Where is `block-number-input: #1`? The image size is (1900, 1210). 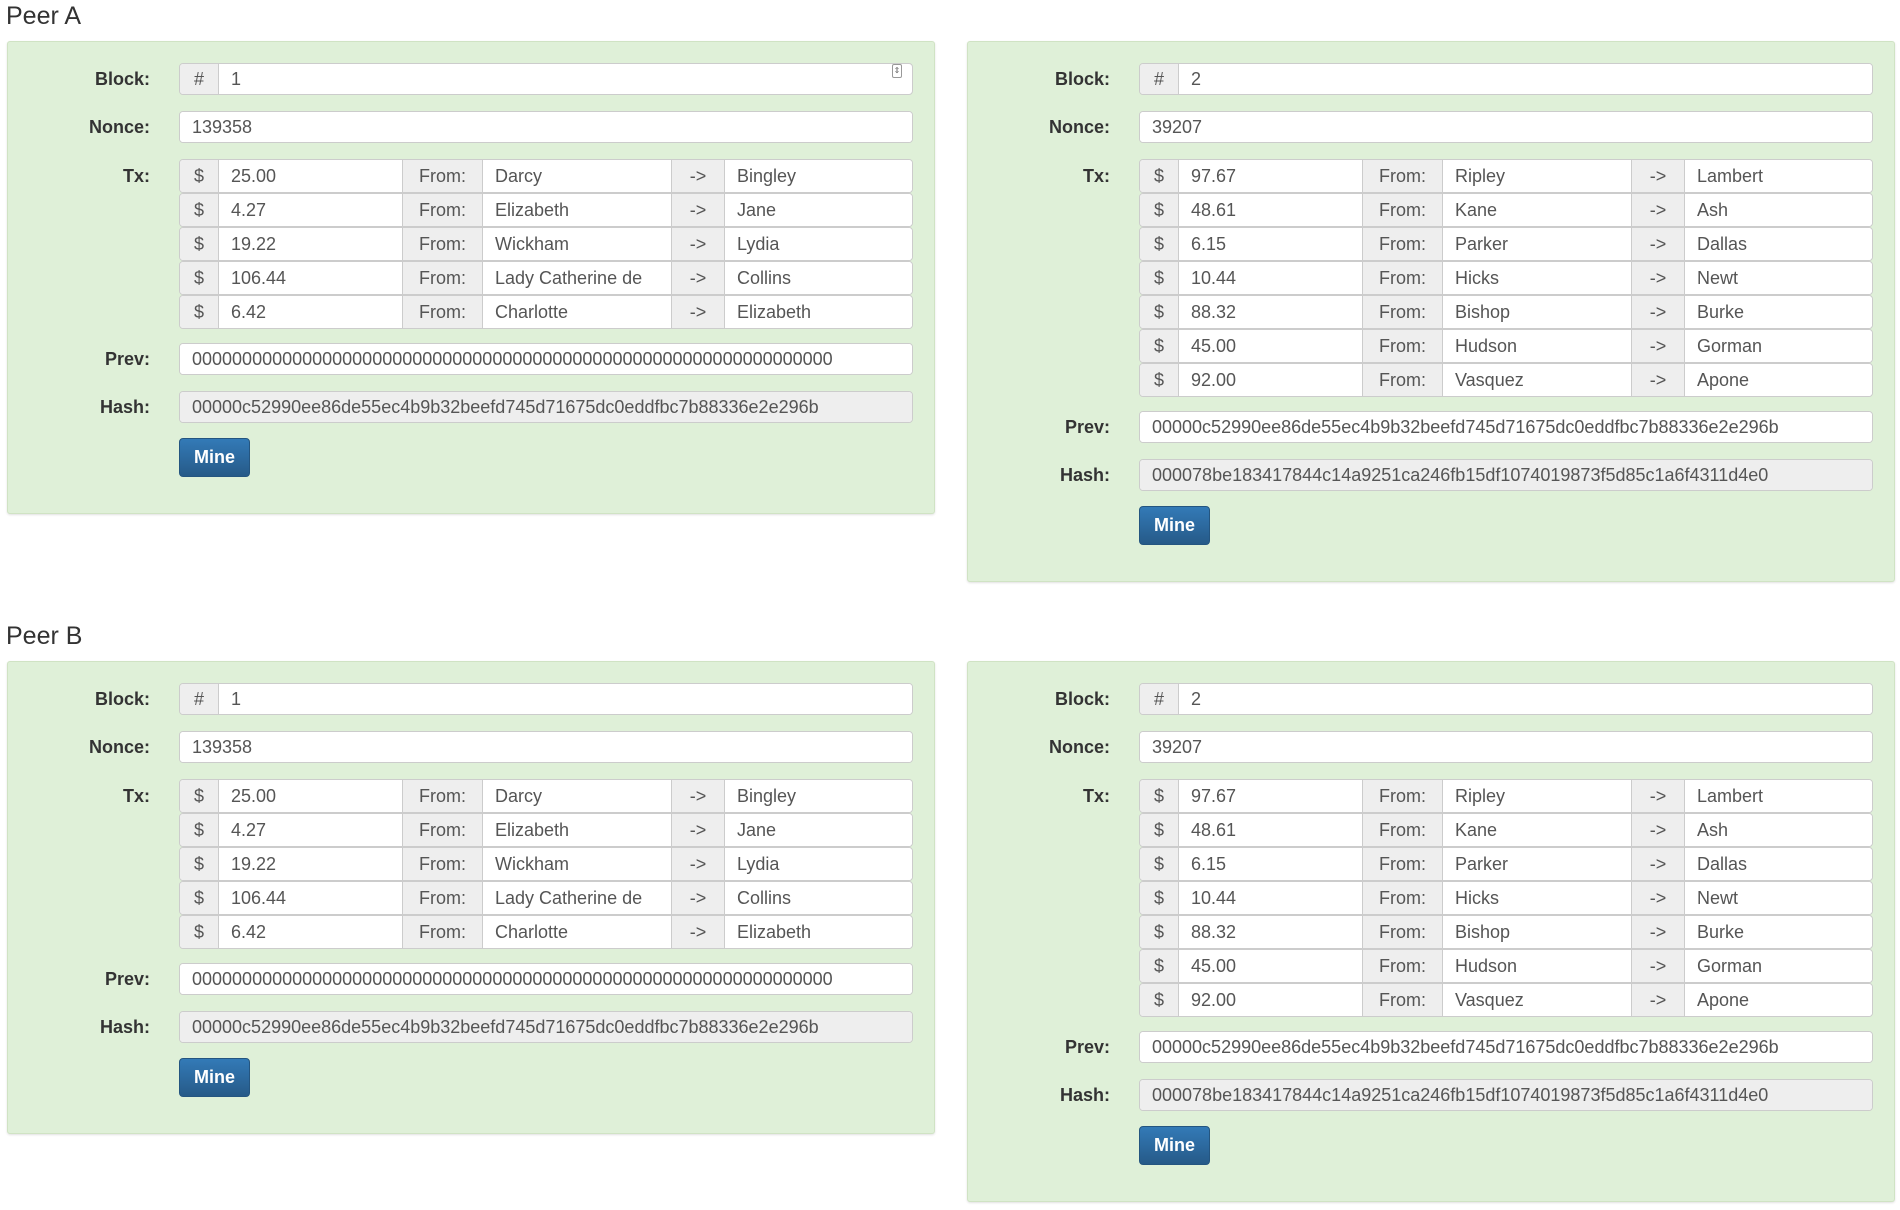
block-number-input: #1 is located at coordinates (546, 699).